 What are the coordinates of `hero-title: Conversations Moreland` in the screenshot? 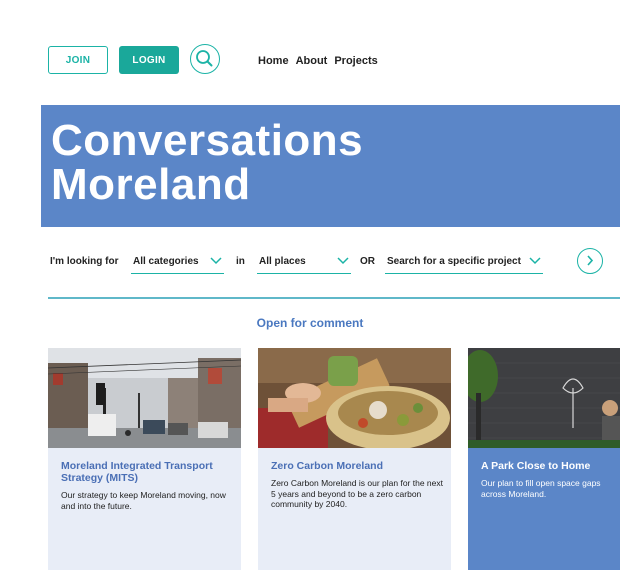 It's located at (207, 163).